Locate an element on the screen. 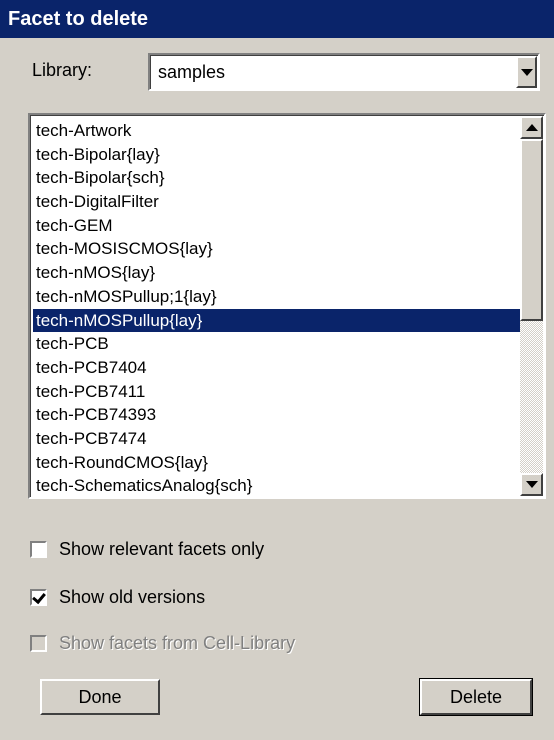 The height and width of the screenshot is (740, 554). facet-list-item: tech-MOSISCMOS{lay} is located at coordinates (277, 249).